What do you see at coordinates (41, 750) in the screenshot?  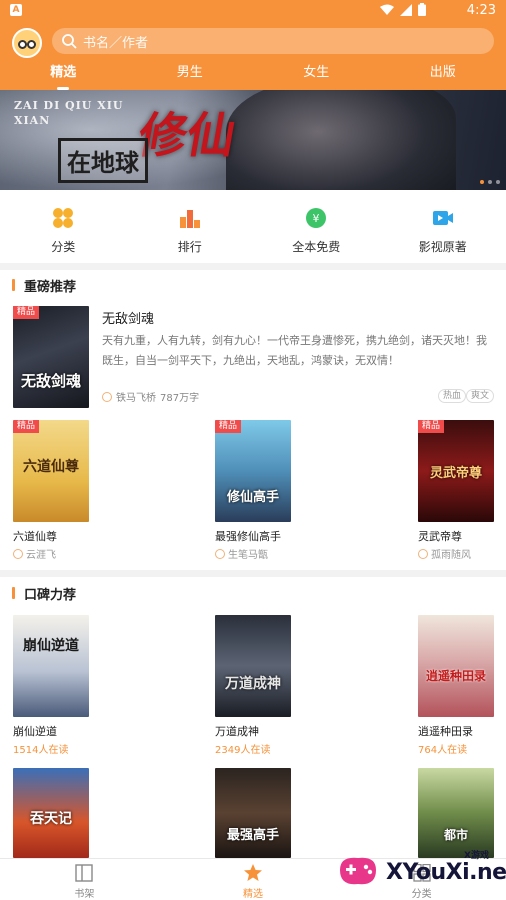 I see `book-readers: 1514人在读` at bounding box center [41, 750].